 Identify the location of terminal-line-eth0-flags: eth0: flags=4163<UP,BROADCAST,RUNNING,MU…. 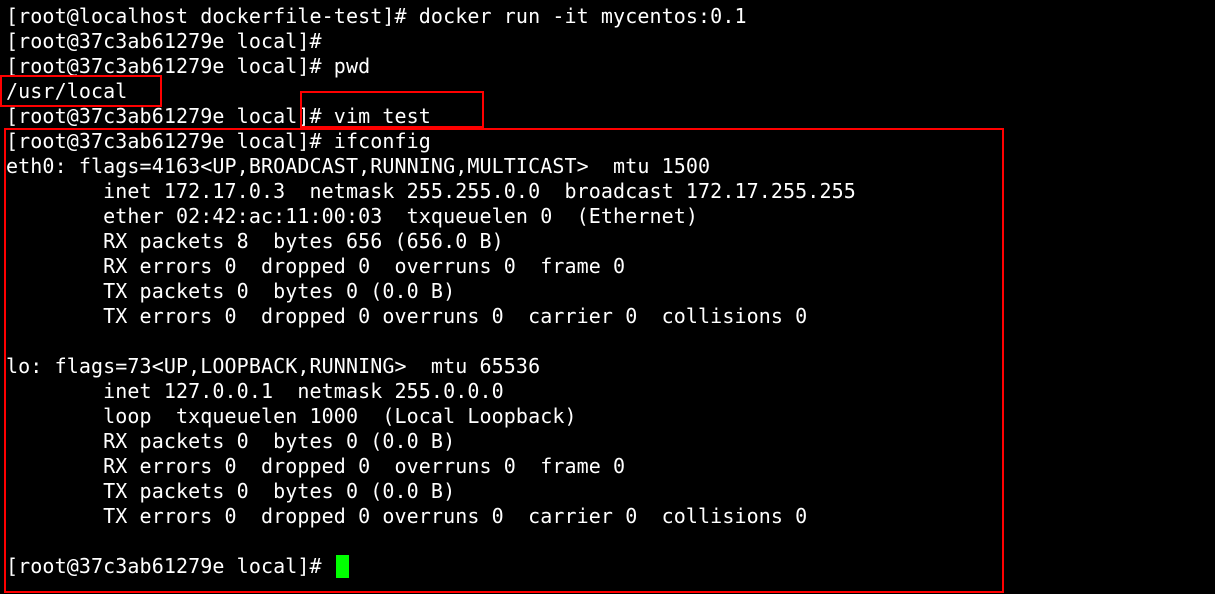
(358, 166).